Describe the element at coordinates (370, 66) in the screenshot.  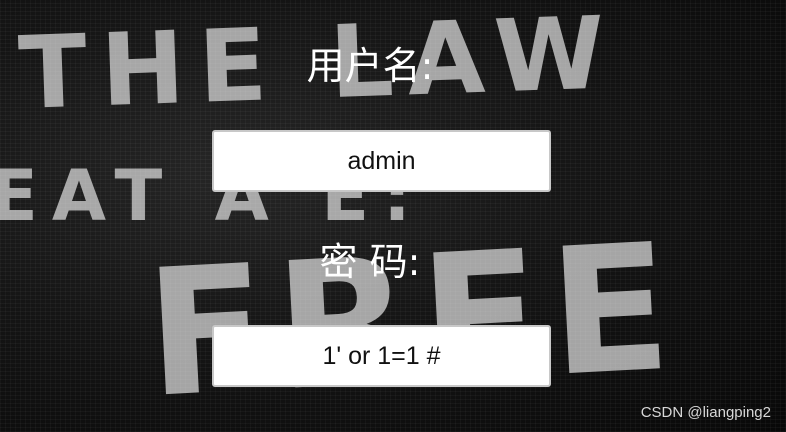
I see `username-label: 用户名:` at that location.